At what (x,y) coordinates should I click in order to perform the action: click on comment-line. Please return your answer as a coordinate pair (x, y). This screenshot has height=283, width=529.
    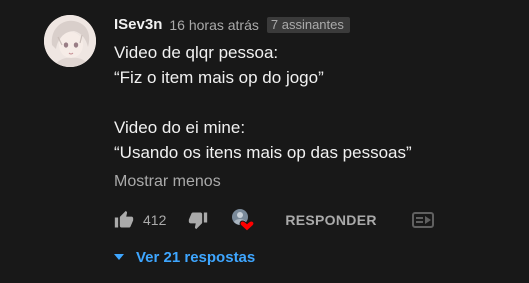
    Looking at the image, I should click on (263, 102).